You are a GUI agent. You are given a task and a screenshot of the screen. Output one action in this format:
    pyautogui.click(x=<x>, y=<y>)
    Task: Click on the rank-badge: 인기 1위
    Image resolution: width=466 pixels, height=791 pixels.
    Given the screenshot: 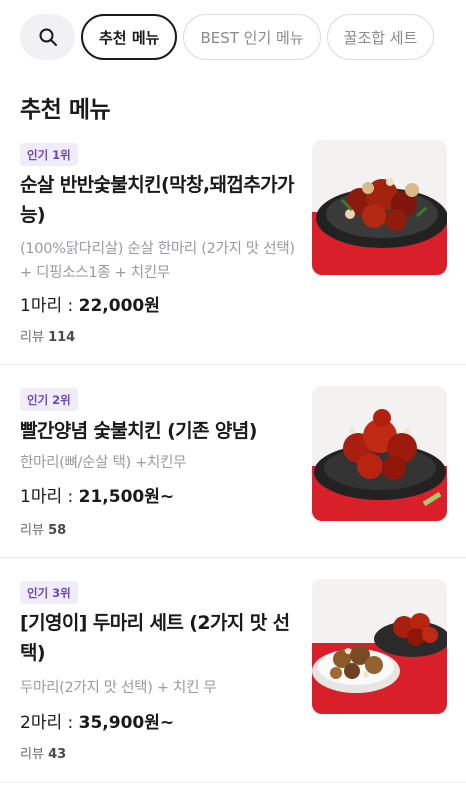 What is the action you would take?
    pyautogui.click(x=49, y=154)
    